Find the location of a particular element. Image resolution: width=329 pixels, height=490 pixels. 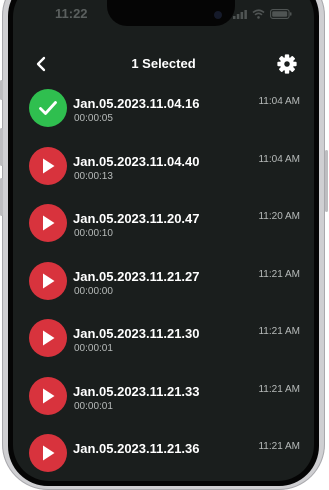

recording-name: Jan.05.2023.11.21.33 is located at coordinates (136, 391).